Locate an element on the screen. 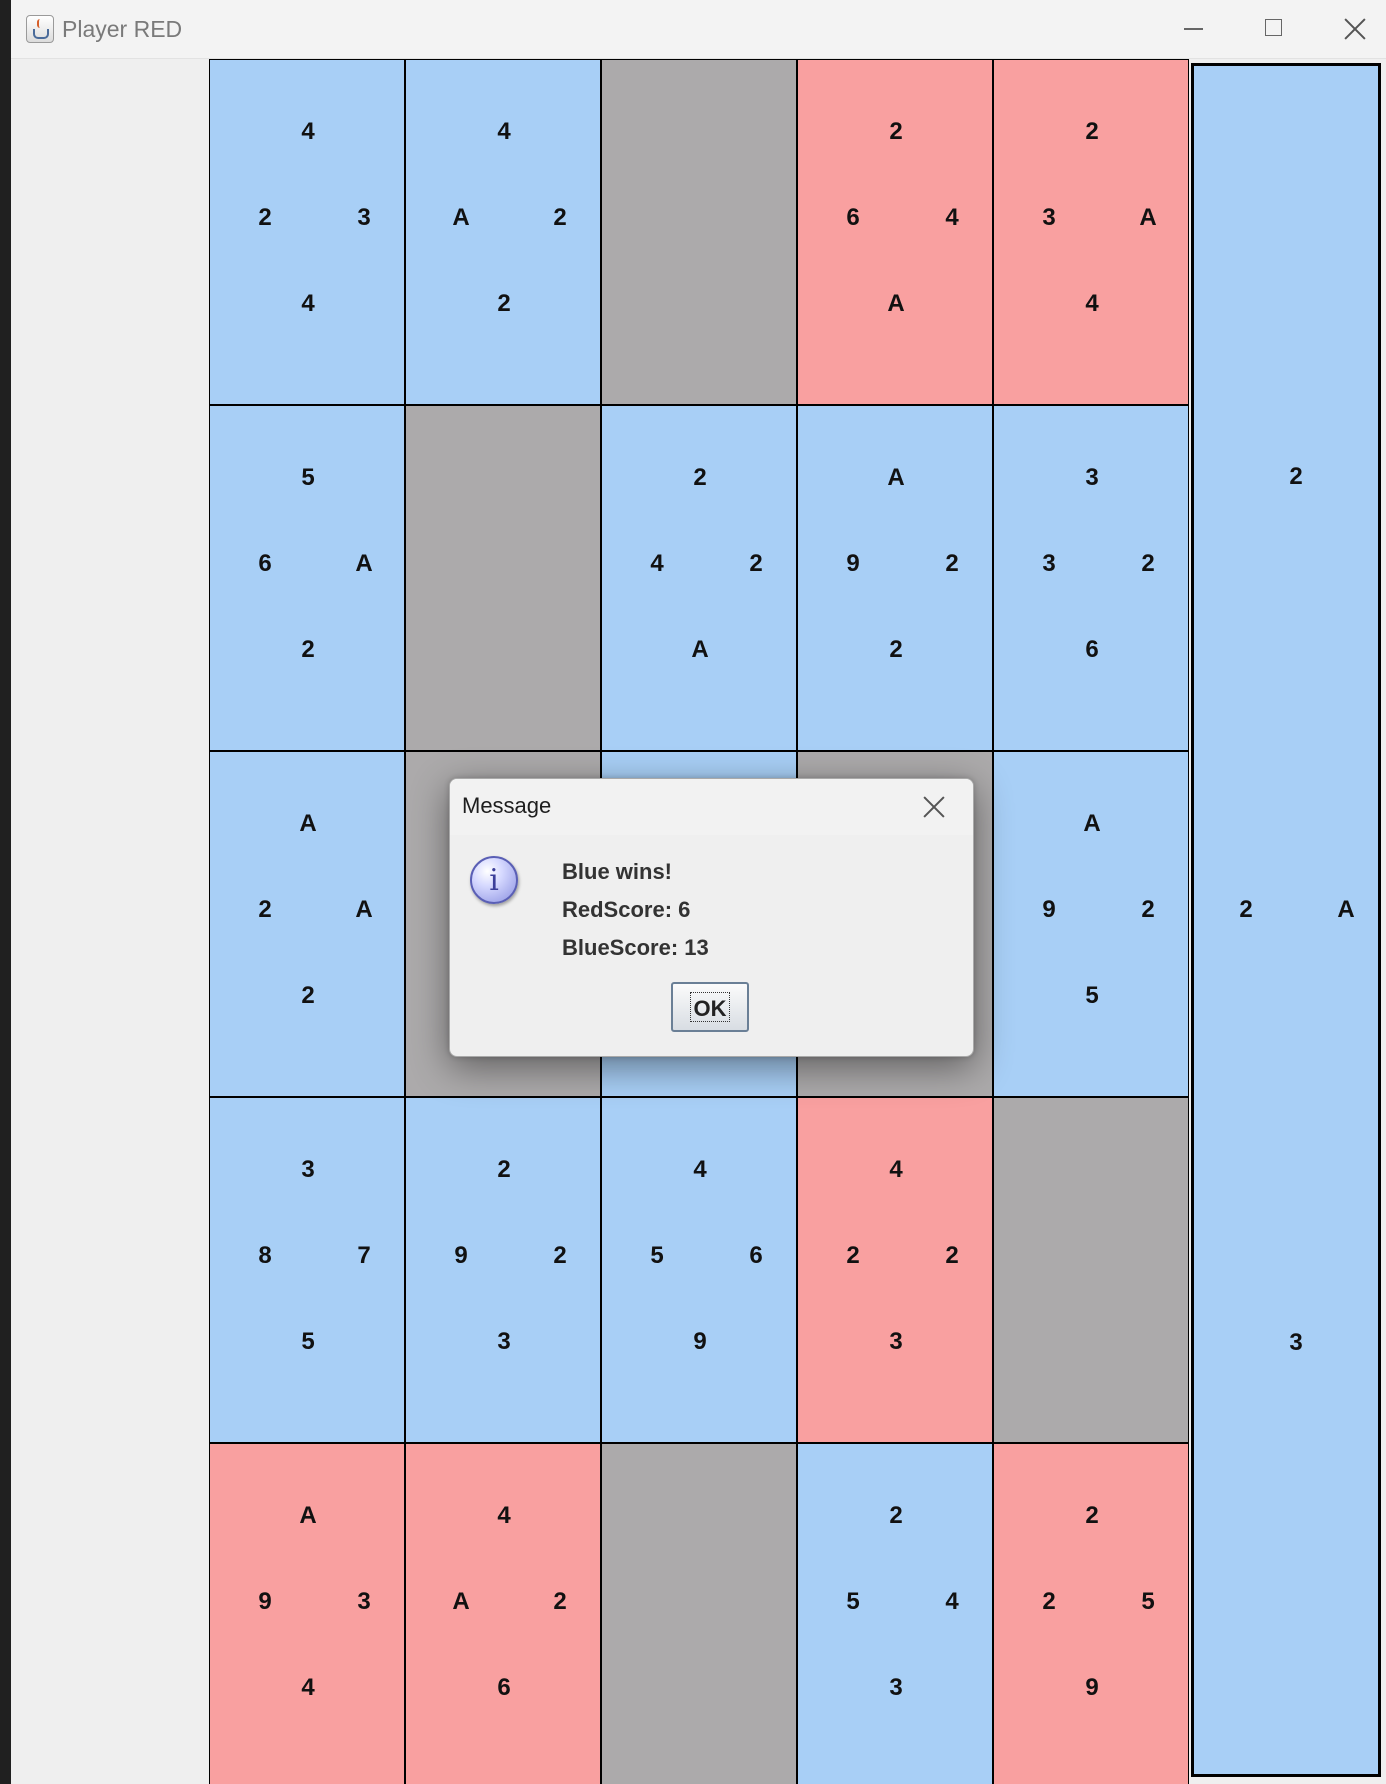  card-left-value: 3 is located at coordinates (1049, 217).